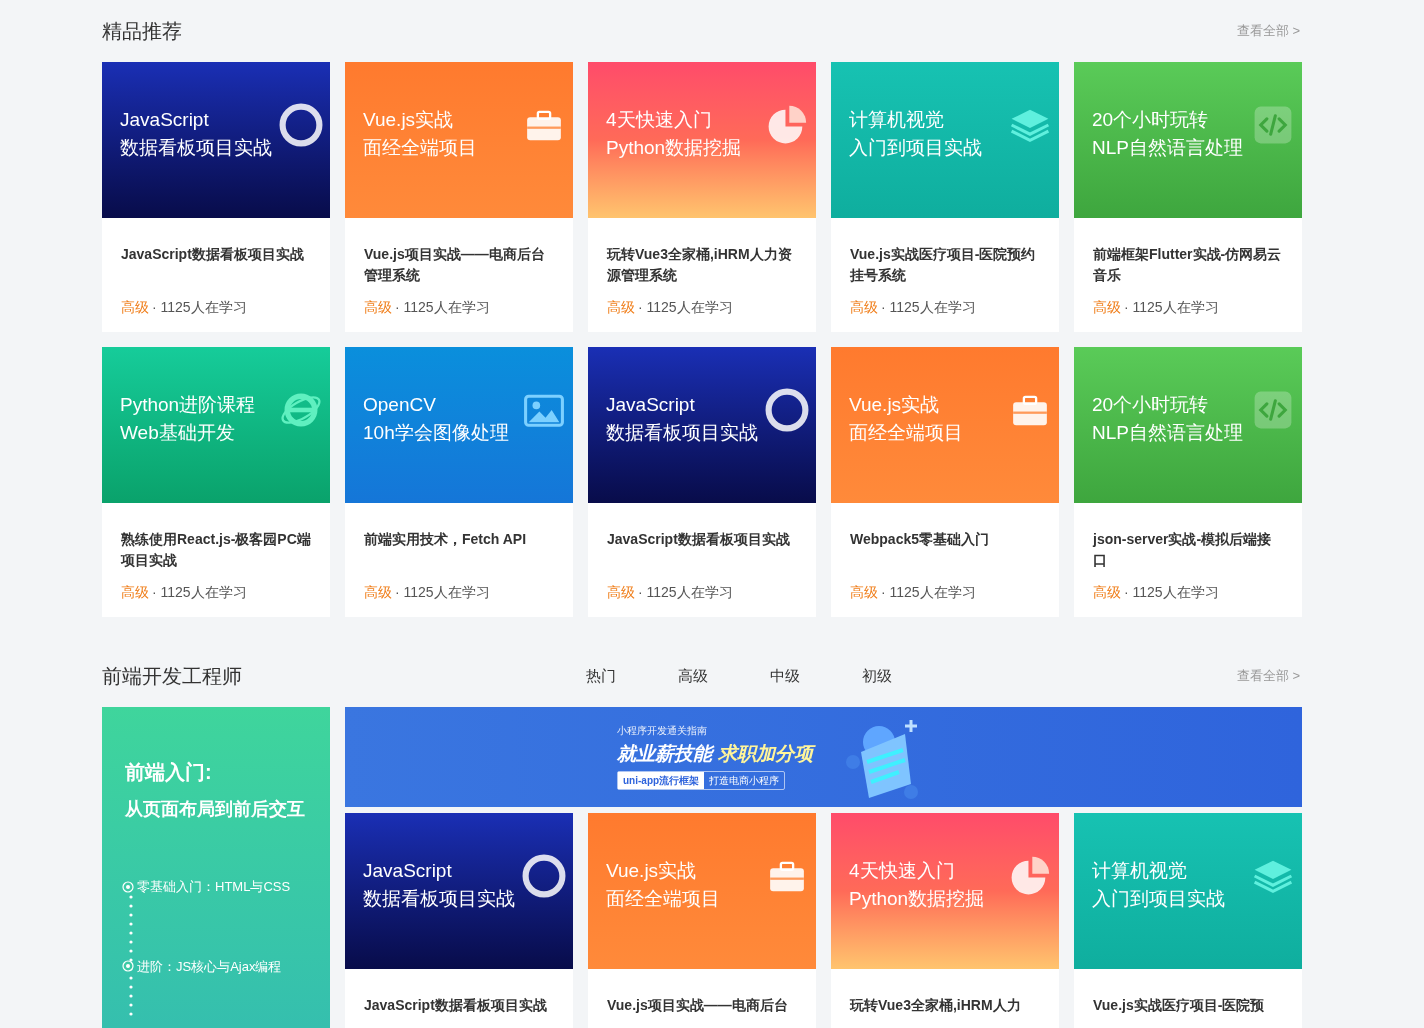 This screenshot has width=1424, height=1028. Describe the element at coordinates (446, 539) in the screenshot. I see `course-title: 前端实用技术，Fetch API` at that location.